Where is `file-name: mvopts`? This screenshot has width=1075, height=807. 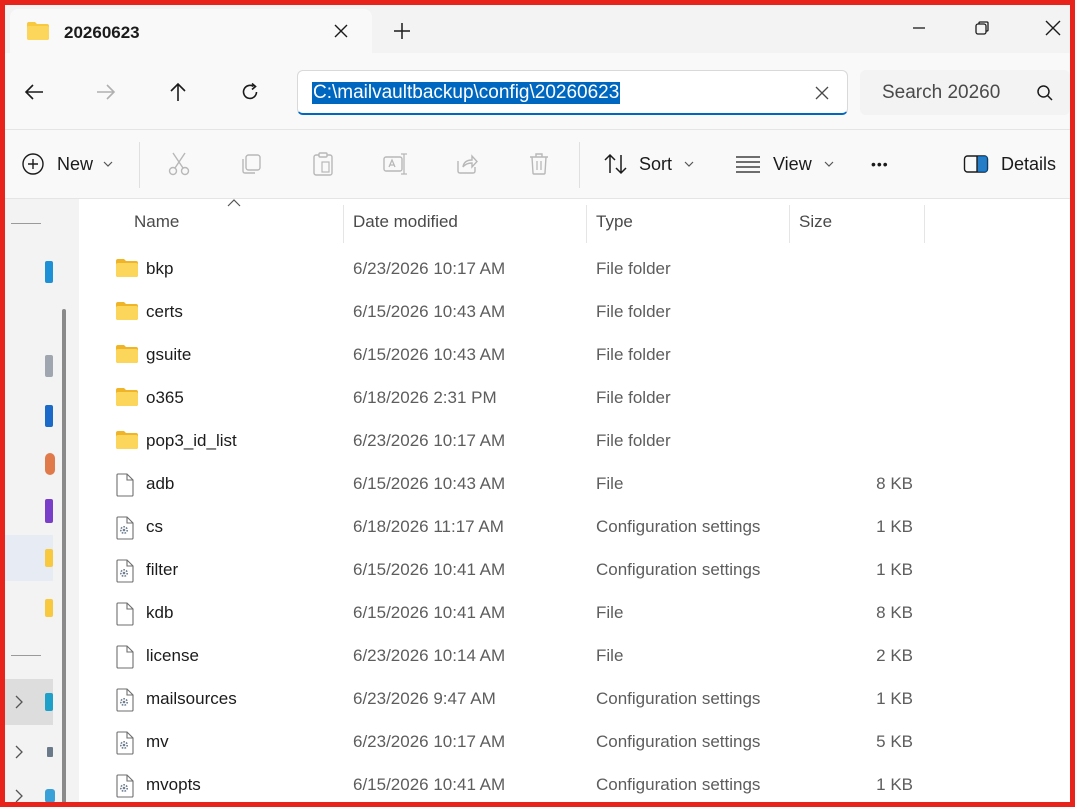 file-name: mvopts is located at coordinates (173, 785).